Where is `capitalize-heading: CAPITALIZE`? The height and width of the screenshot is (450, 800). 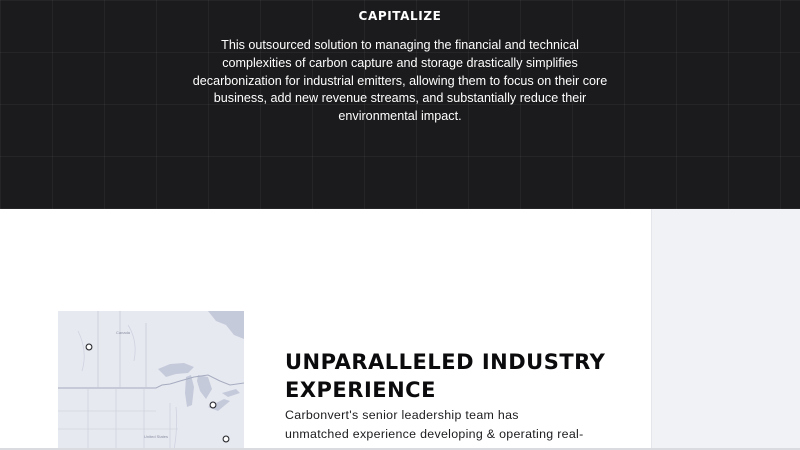 capitalize-heading: CAPITALIZE is located at coordinates (400, 16).